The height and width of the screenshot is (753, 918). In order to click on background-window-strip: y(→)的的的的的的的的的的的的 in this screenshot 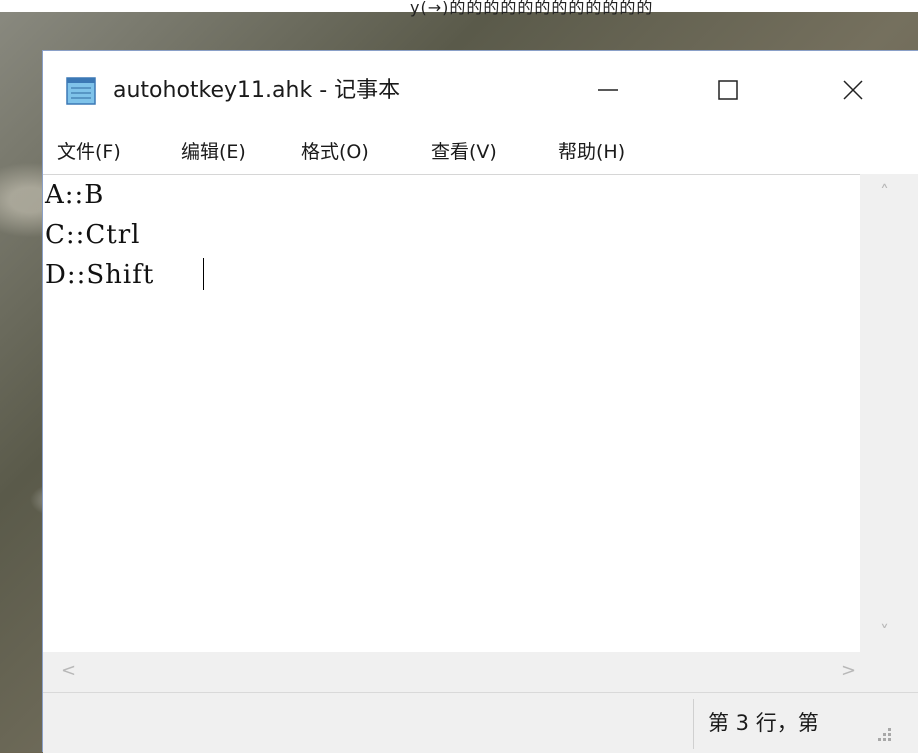, I will do `click(459, 8)`.